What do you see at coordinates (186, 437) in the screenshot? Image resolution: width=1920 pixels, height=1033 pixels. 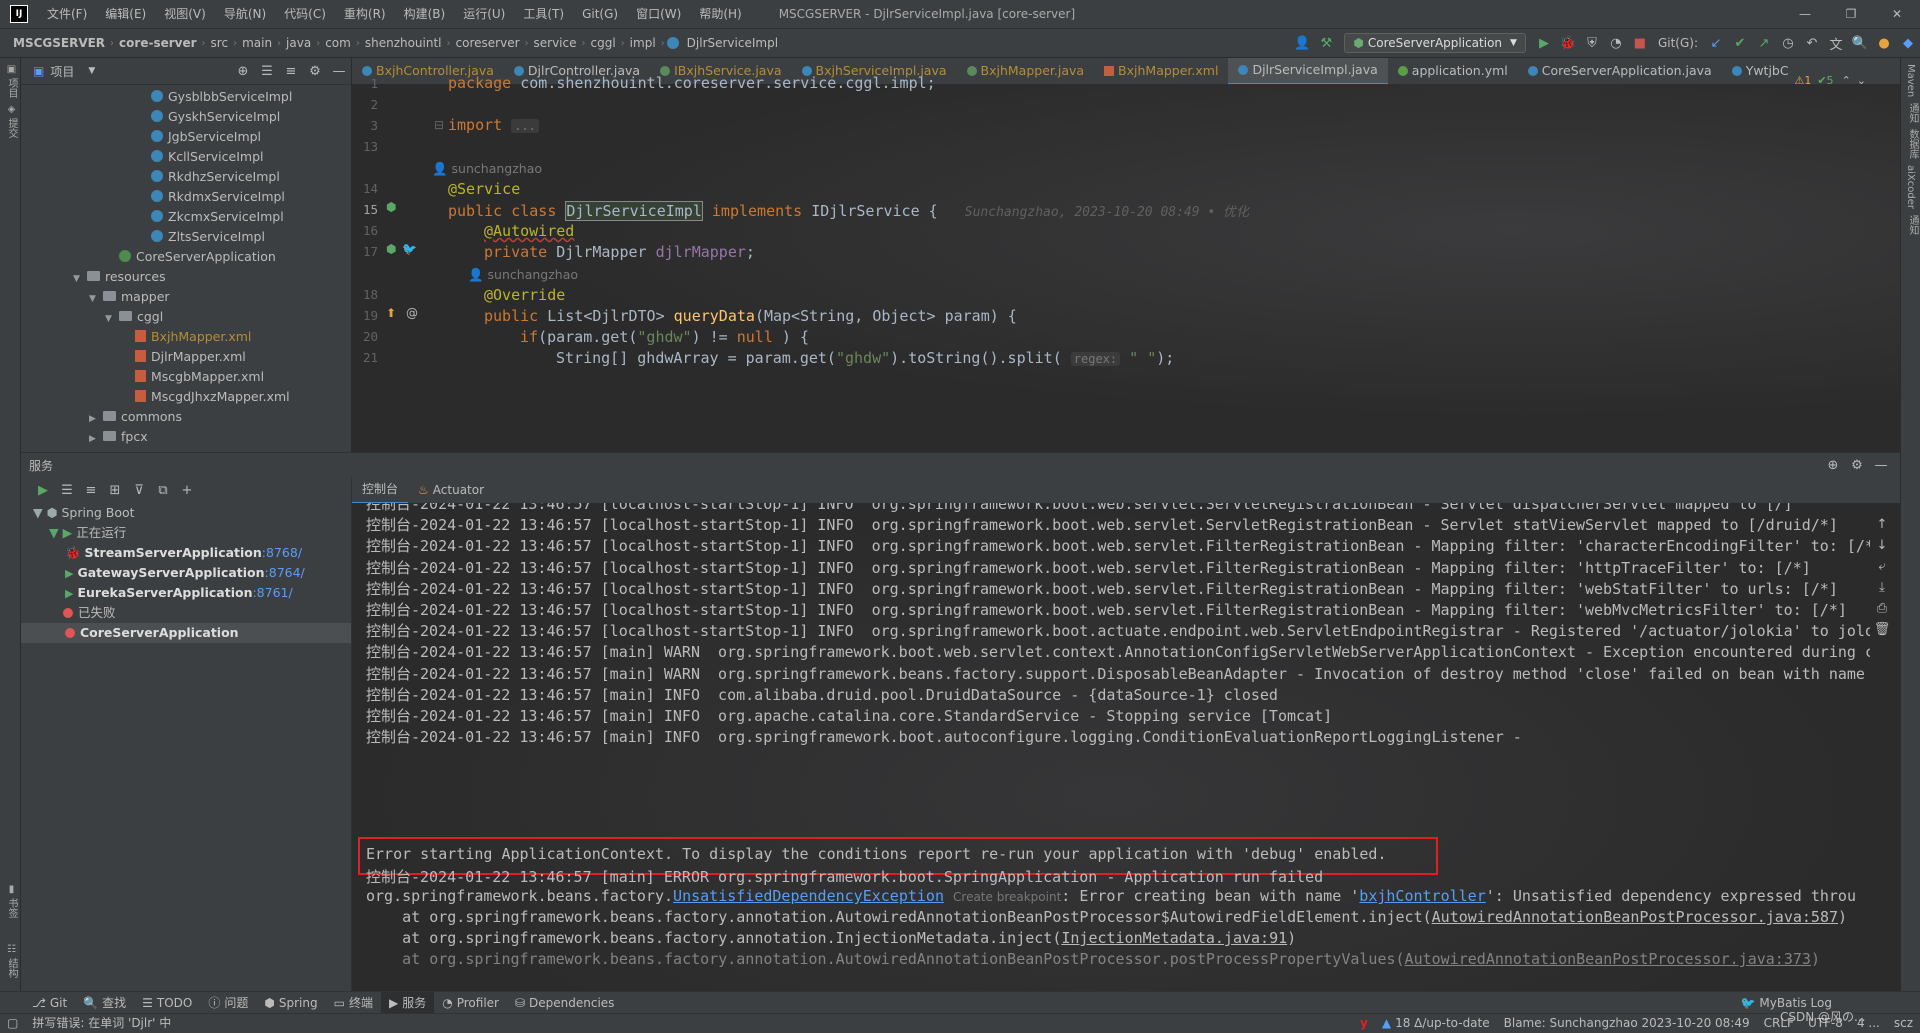 I see `project-tree-item: ▶ fpcx` at bounding box center [186, 437].